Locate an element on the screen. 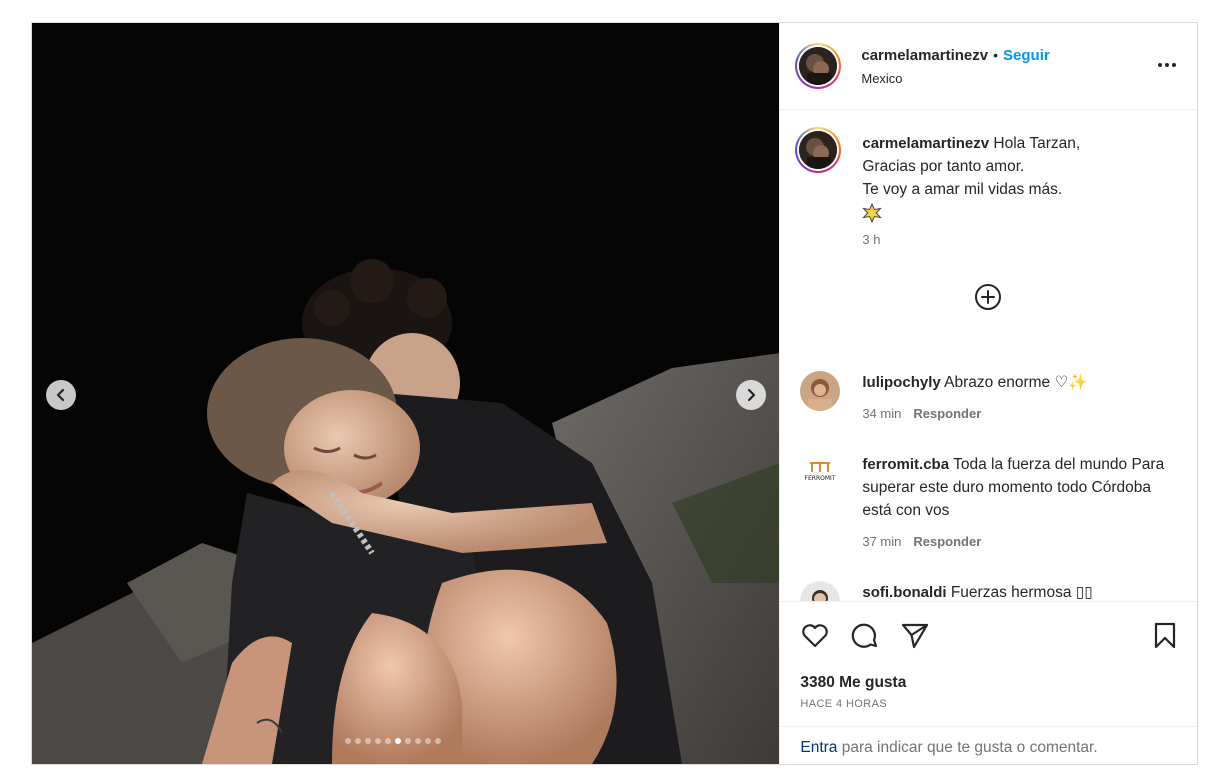  like-button is located at coordinates (815, 635).